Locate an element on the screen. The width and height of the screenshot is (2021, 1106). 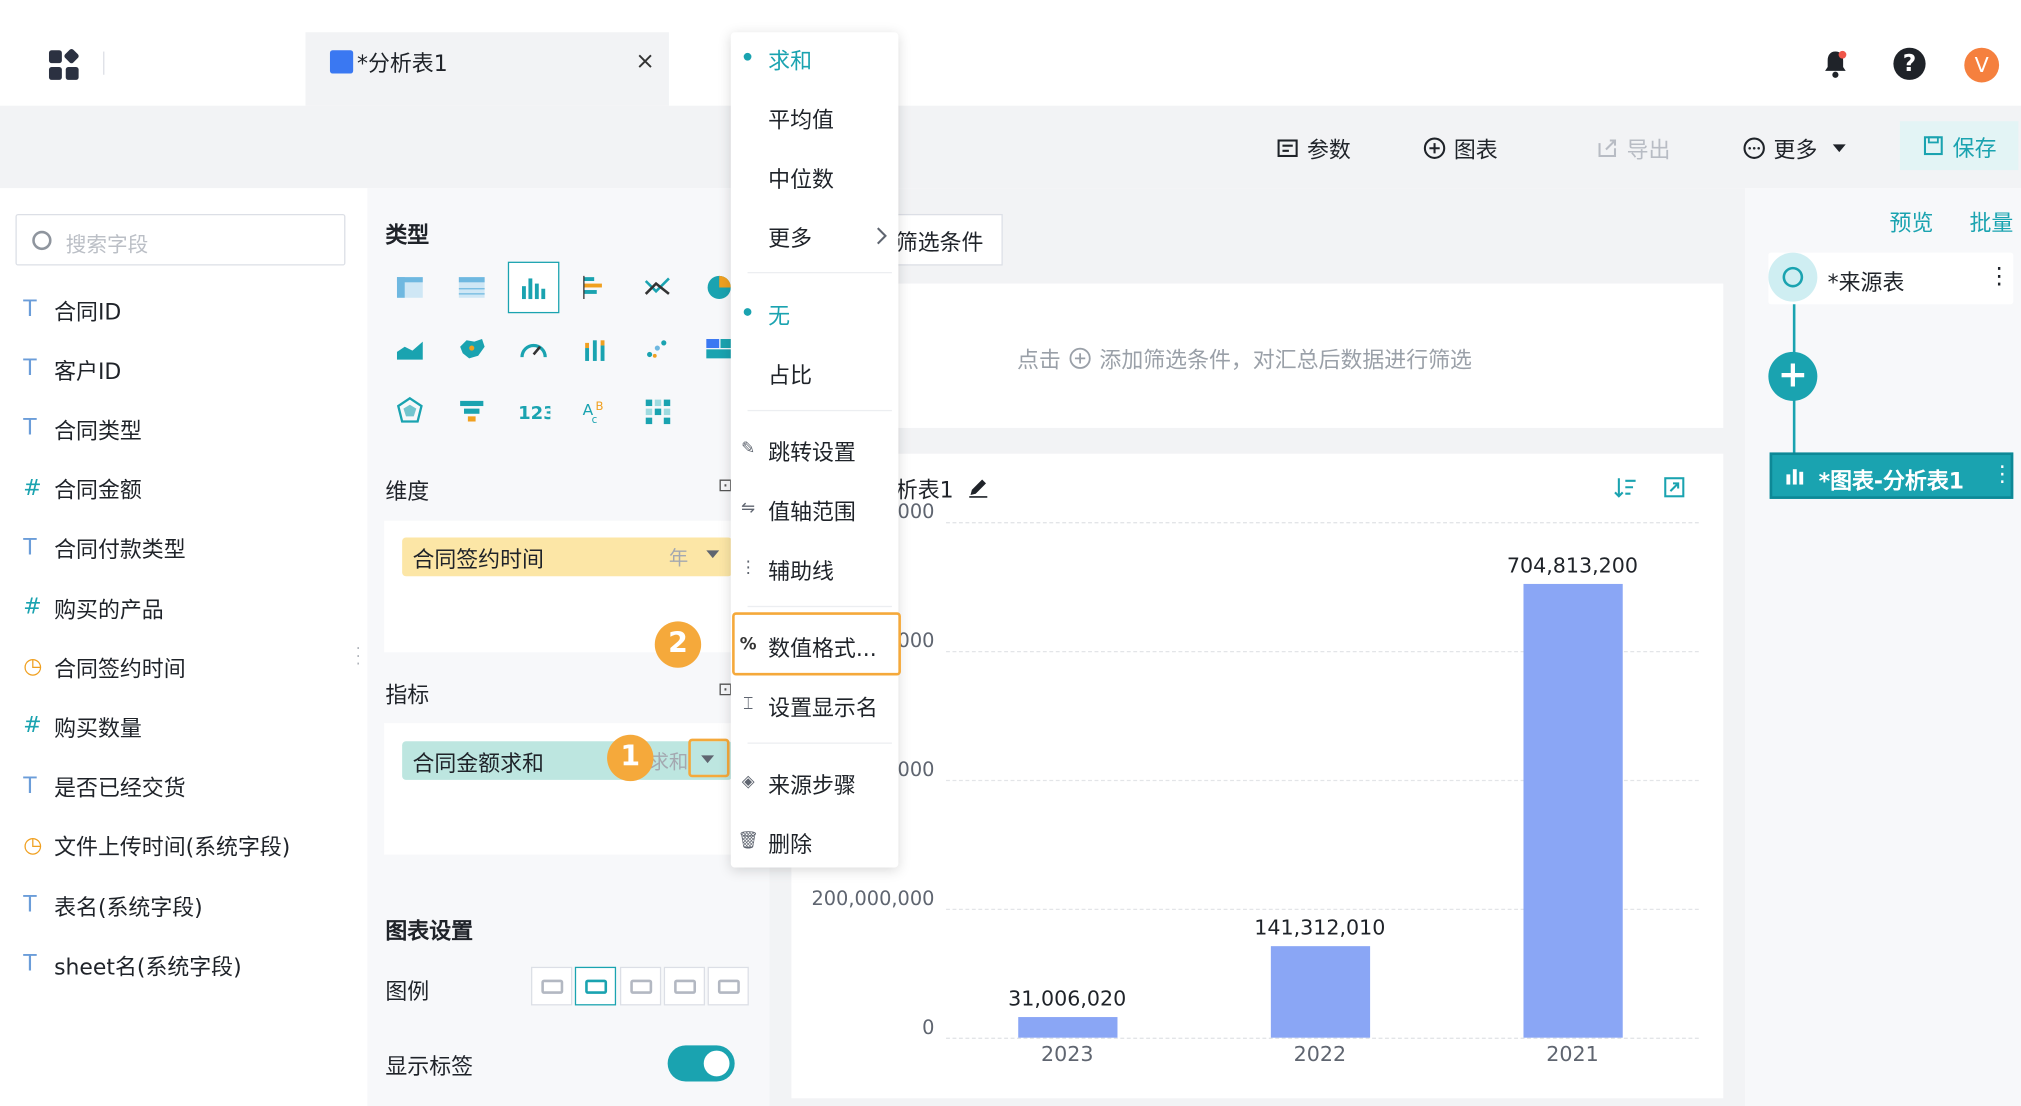
bell-icon is located at coordinates (1835, 64).